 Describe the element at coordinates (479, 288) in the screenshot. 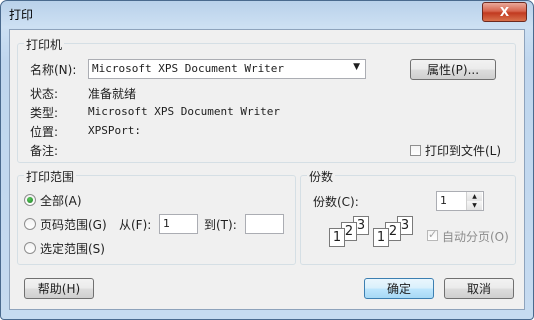

I see `cancel-button: 取消` at that location.